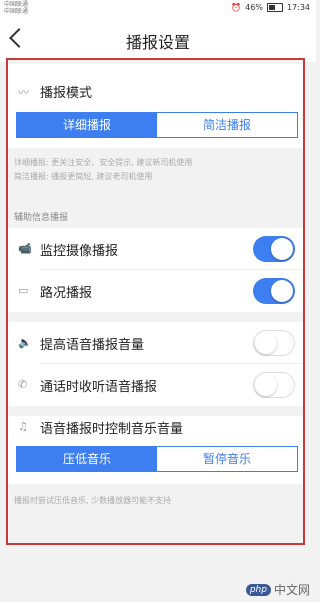  What do you see at coordinates (93, 500) in the screenshot?
I see `music-note: 播报时尝试压低音乐, 少数播放器可能不支持` at bounding box center [93, 500].